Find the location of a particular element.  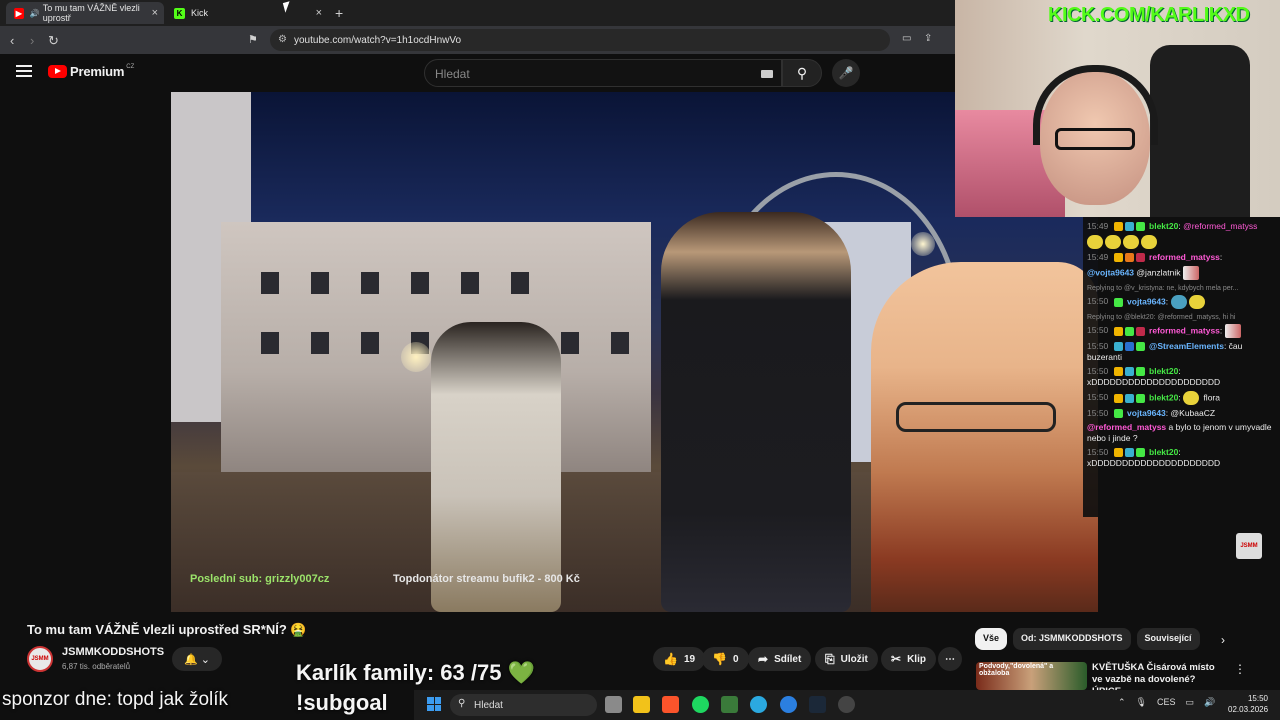

chat-message: 15:50 @StreamElements: čau buzeranti is located at coordinates (1165, 351).